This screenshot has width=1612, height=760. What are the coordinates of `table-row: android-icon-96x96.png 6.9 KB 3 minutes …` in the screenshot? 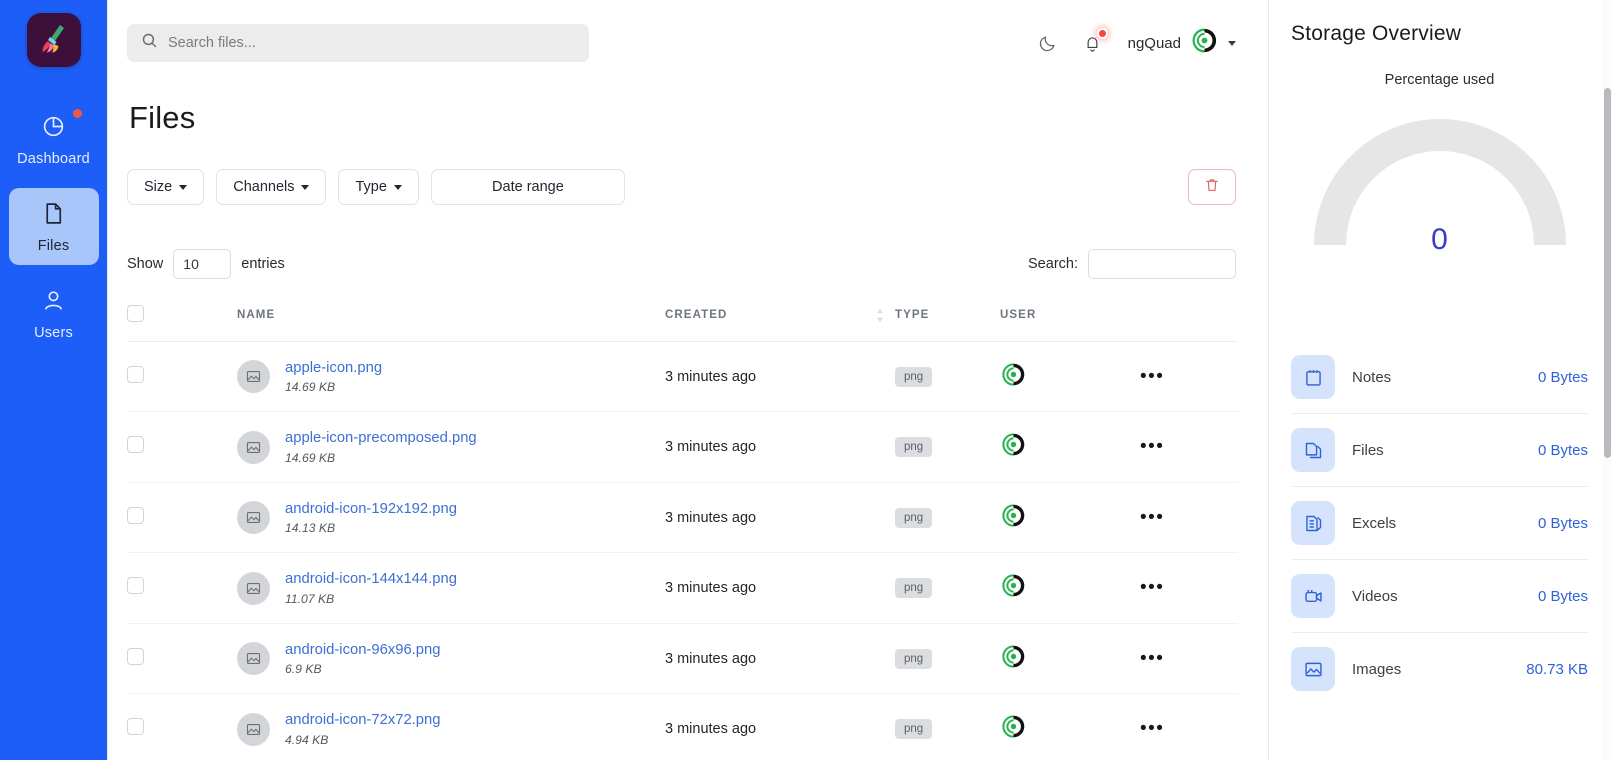 It's located at (682, 659).